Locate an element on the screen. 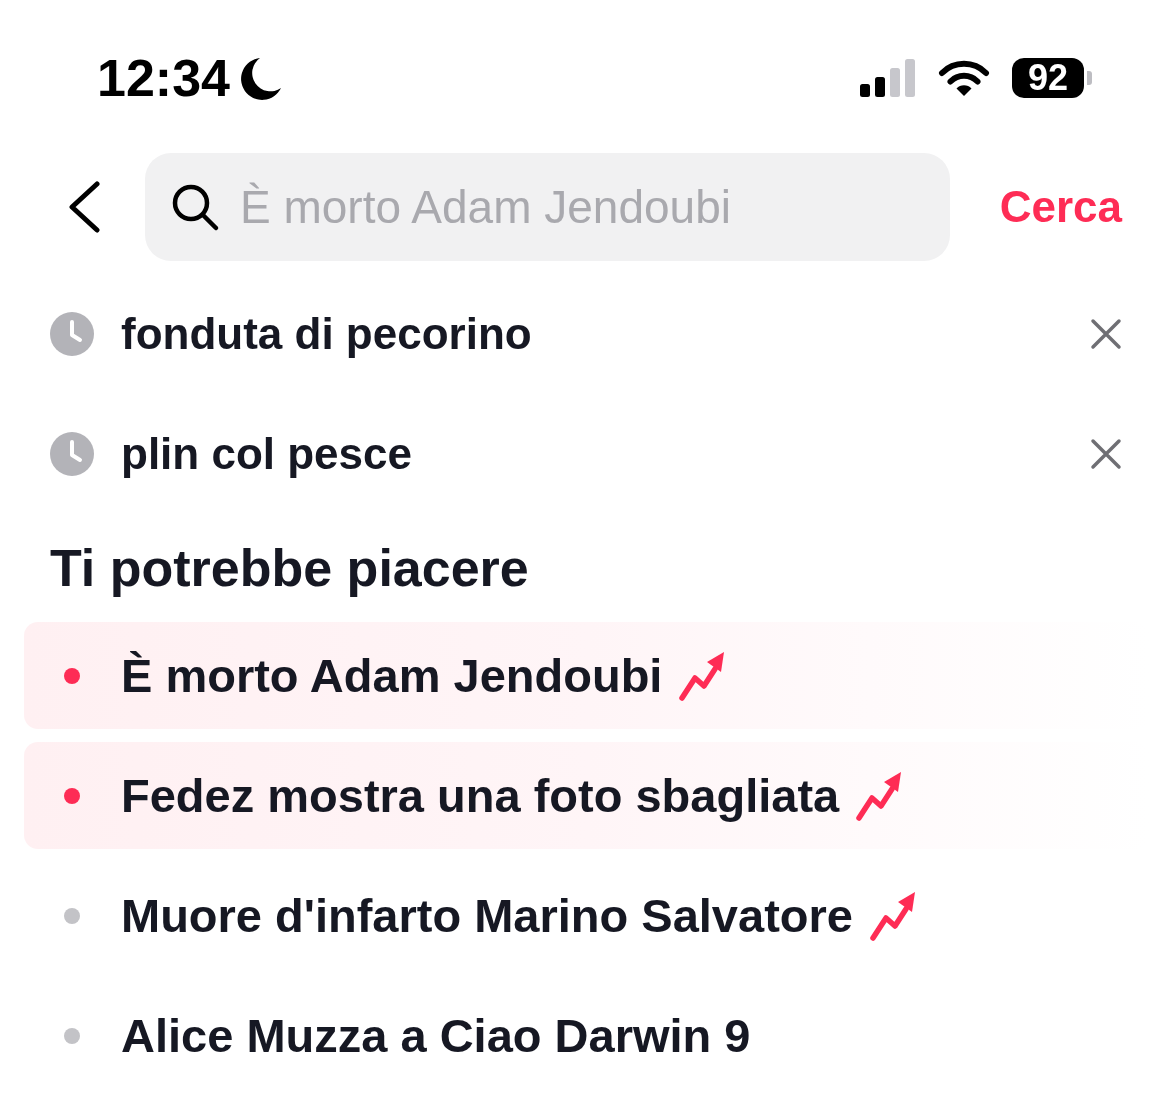 Image resolution: width=1170 pixels, height=1106 pixels. wifi-icon is located at coordinates (964, 78).